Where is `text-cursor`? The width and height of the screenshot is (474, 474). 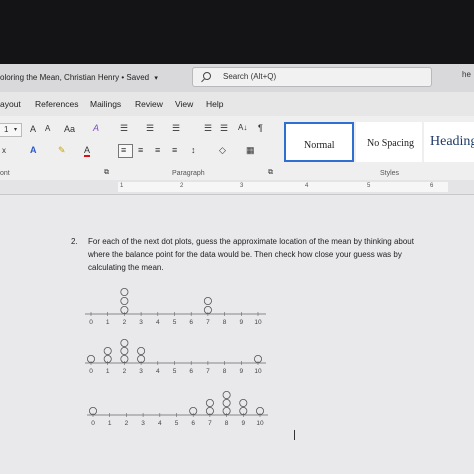
text-cursor is located at coordinates (294, 435).